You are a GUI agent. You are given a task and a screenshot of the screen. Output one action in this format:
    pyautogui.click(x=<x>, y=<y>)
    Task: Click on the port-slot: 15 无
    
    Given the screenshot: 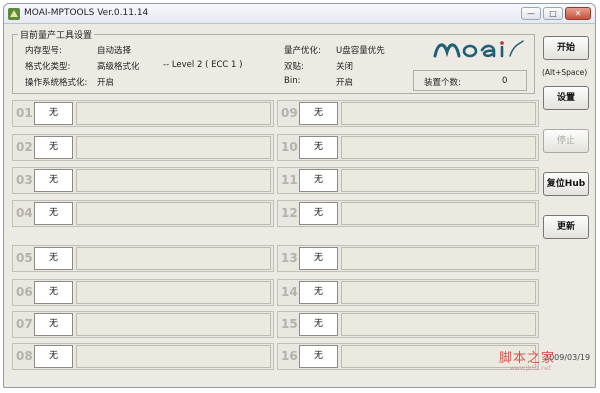 What is the action you would take?
    pyautogui.click(x=408, y=324)
    